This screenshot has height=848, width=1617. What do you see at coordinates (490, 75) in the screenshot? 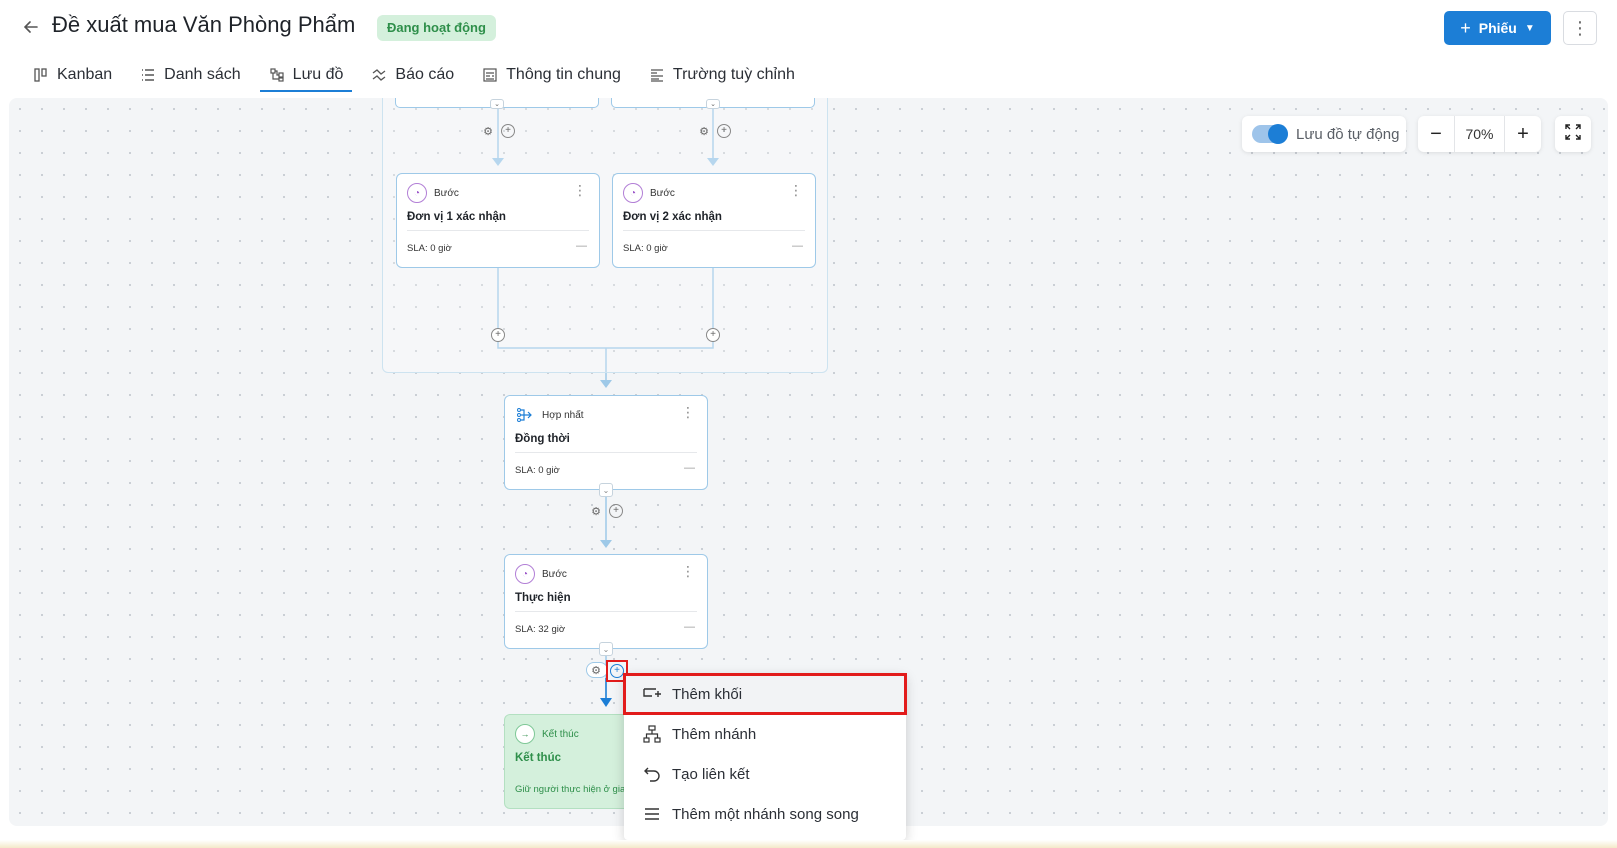
I see `info-icon` at bounding box center [490, 75].